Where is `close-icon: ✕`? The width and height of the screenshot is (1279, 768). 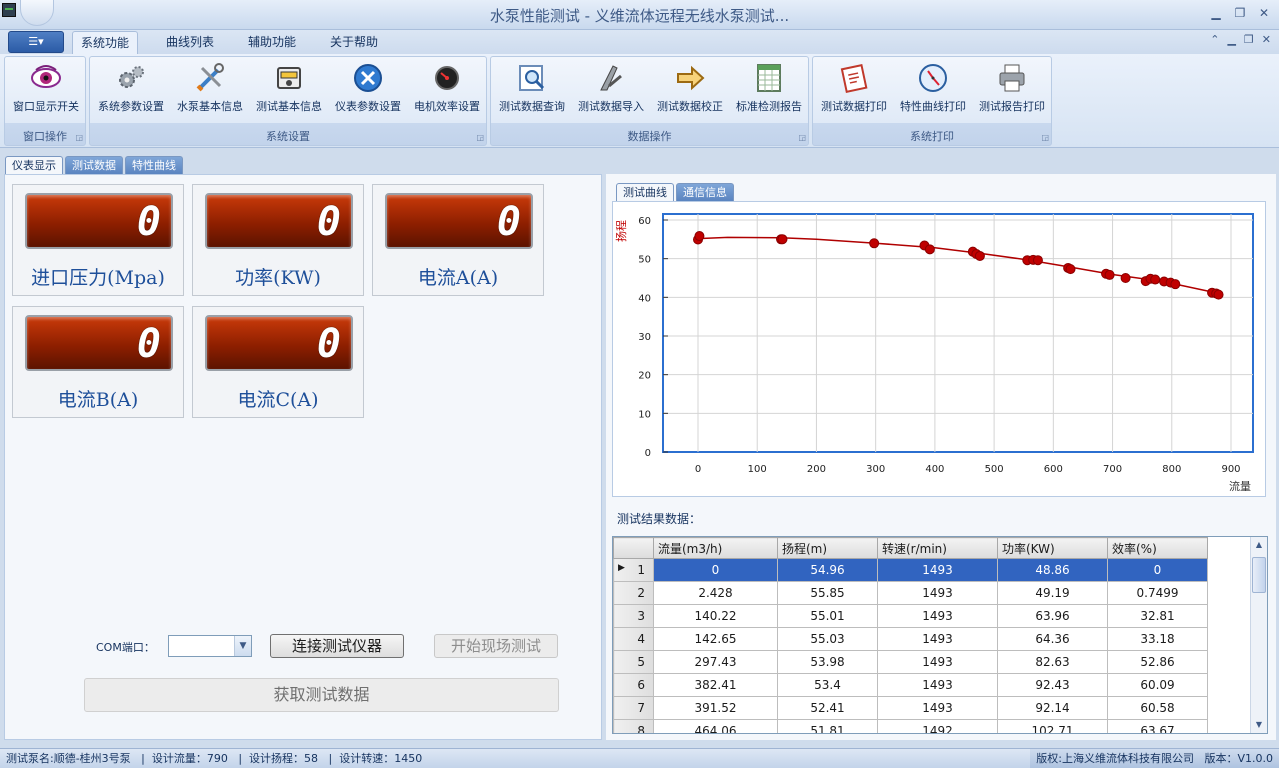
close-icon: ✕ is located at coordinates (1264, 13).